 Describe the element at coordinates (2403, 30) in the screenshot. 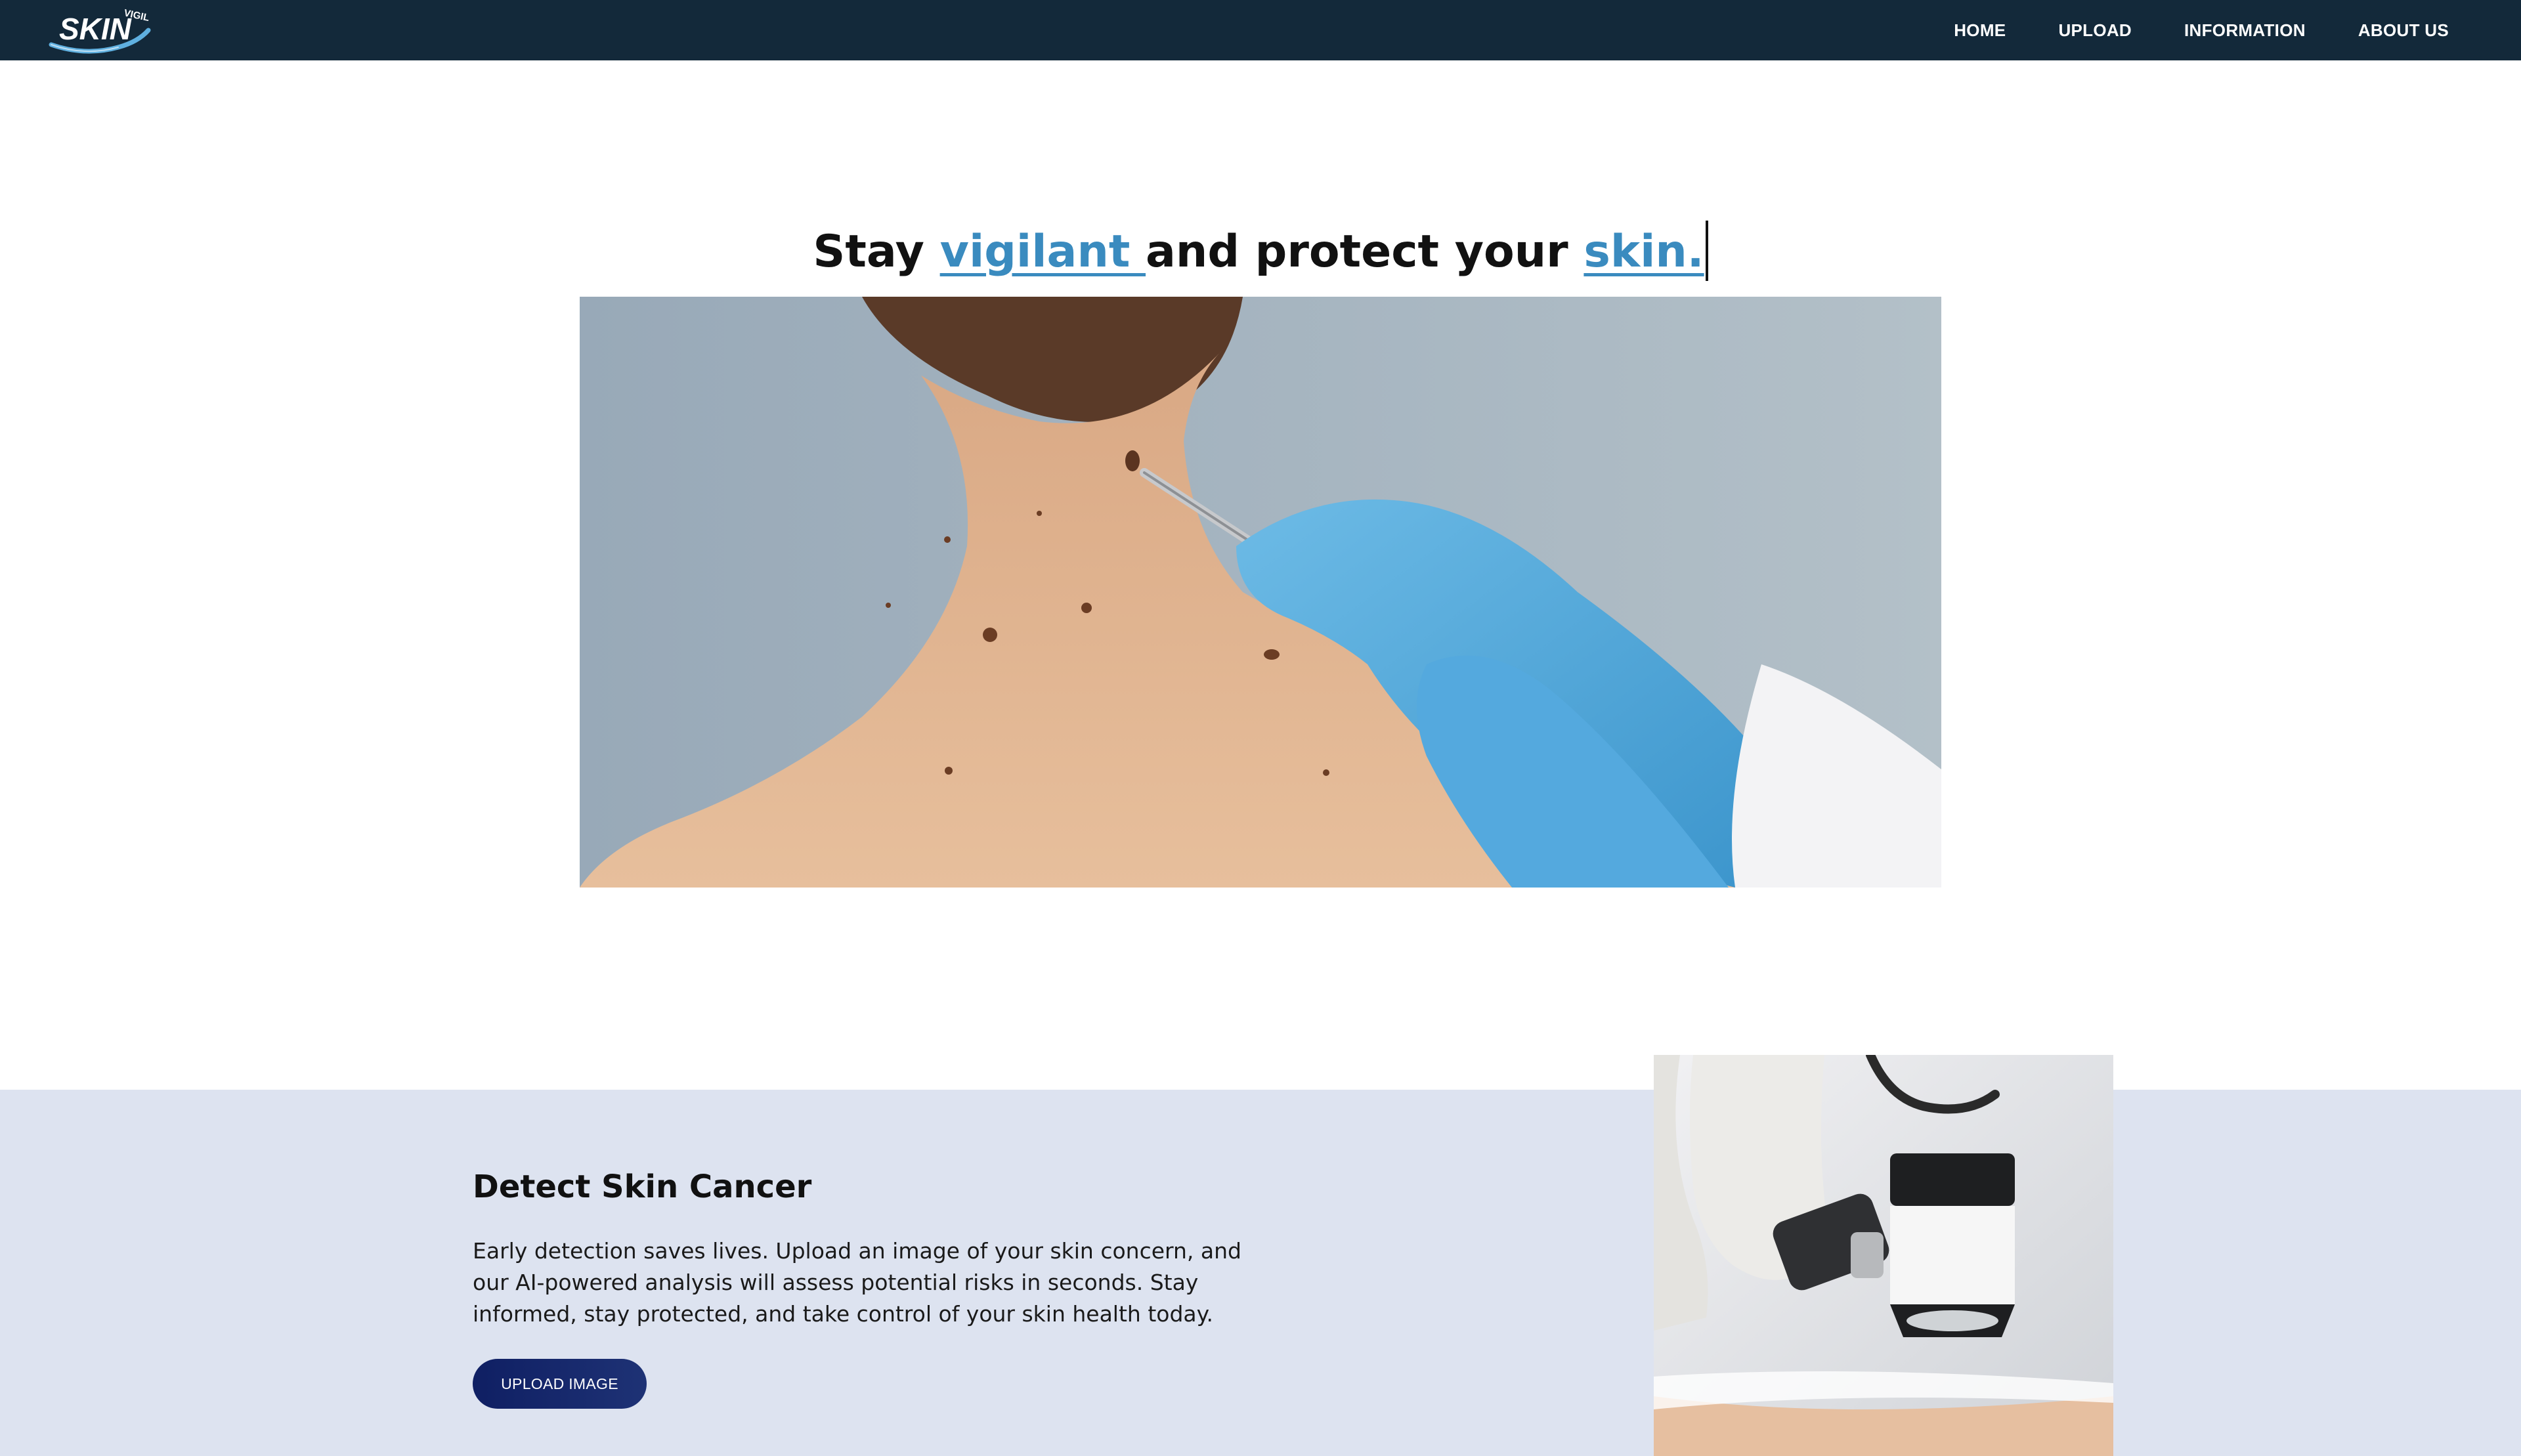

I see `nav-about-us-link: ABOUT US` at that location.